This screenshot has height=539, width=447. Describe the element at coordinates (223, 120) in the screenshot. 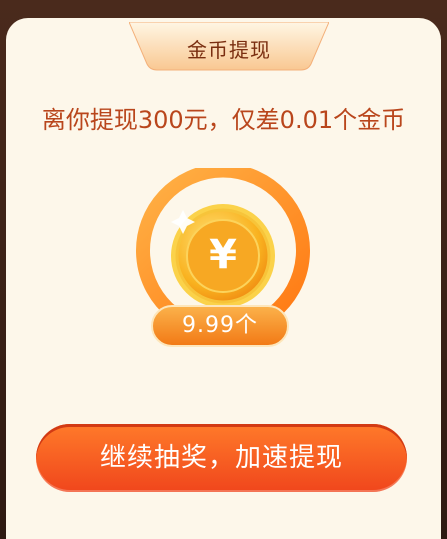

I see `withdraw-progress-message: 离你提现300元，仅差0.01个金币` at that location.